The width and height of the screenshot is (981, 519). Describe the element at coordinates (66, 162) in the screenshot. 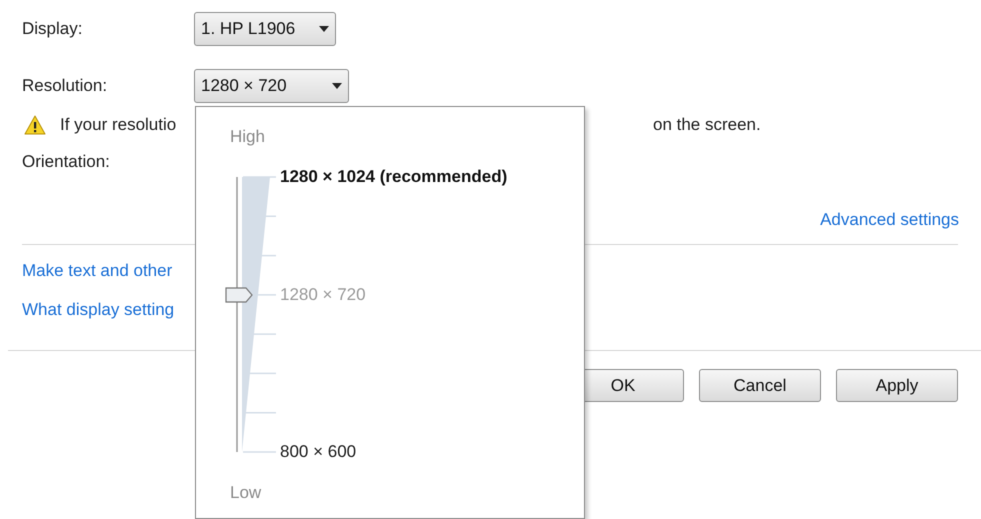

I see `orientation-label: Orientation:` at that location.